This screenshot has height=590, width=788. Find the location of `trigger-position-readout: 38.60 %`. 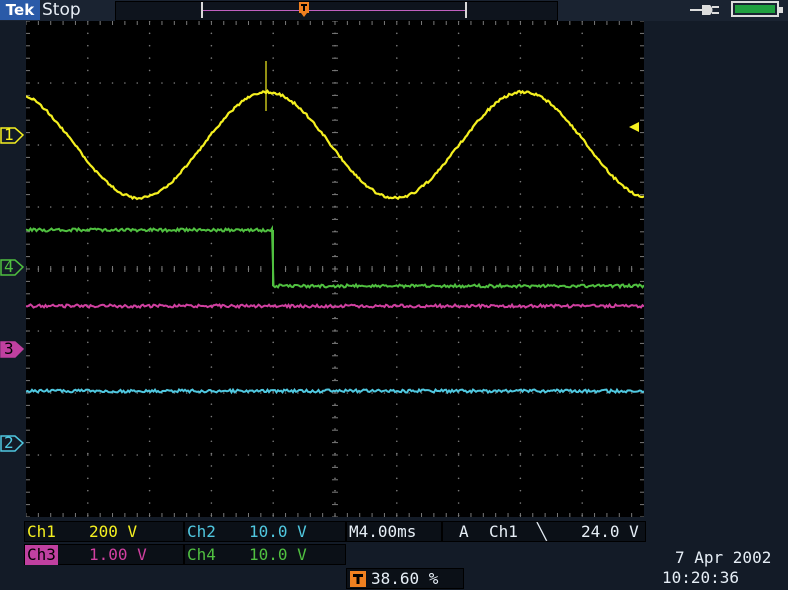

trigger-position-readout: 38.60 % is located at coordinates (405, 578).